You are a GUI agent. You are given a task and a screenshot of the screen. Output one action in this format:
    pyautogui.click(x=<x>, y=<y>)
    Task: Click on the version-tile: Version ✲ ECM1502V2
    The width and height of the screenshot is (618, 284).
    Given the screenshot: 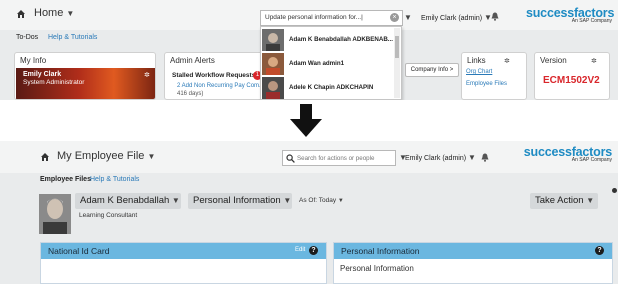 What is the action you would take?
    pyautogui.click(x=572, y=76)
    